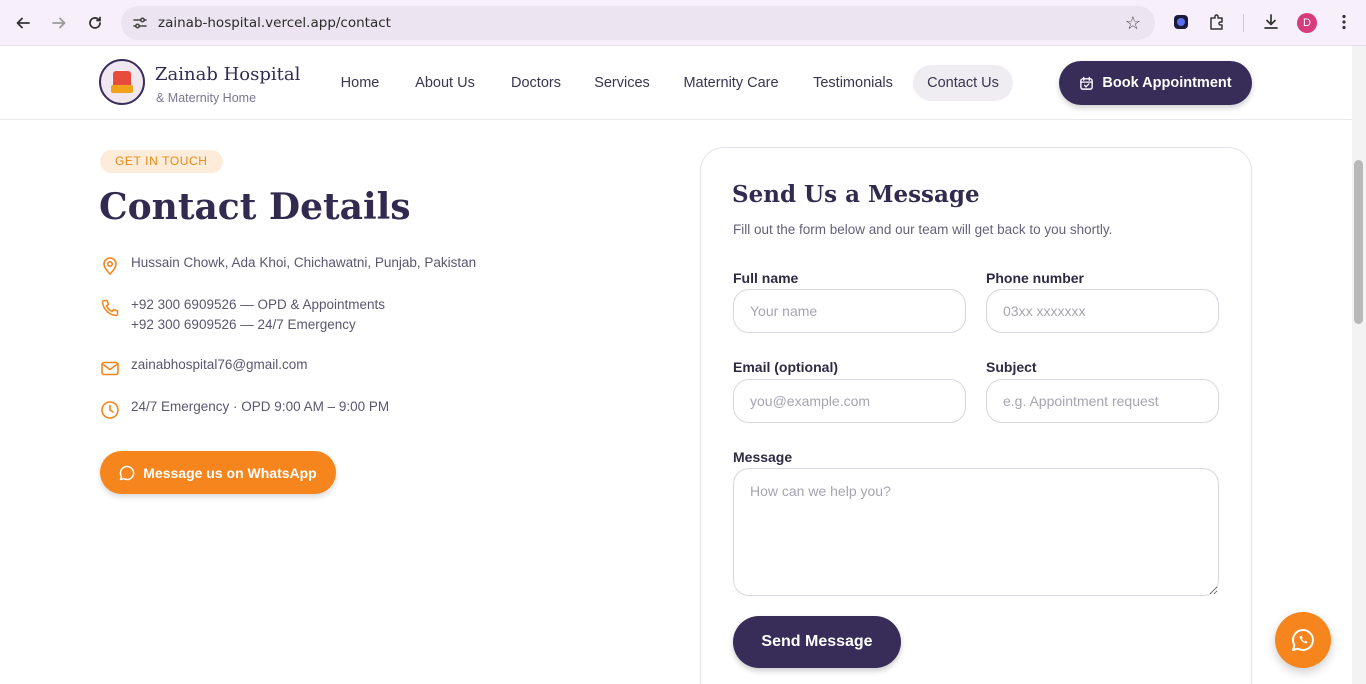  I want to click on message-textarea, so click(976, 532).